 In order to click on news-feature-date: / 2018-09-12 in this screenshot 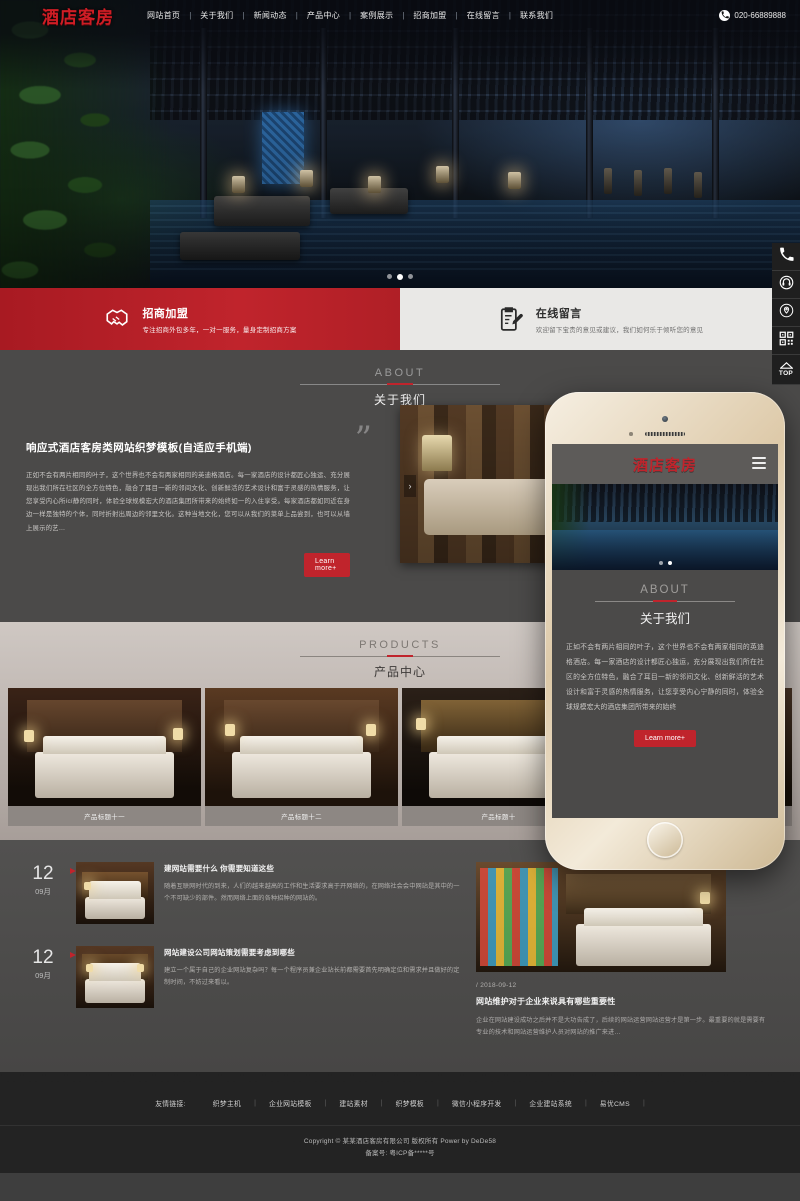, I will do `click(496, 985)`.